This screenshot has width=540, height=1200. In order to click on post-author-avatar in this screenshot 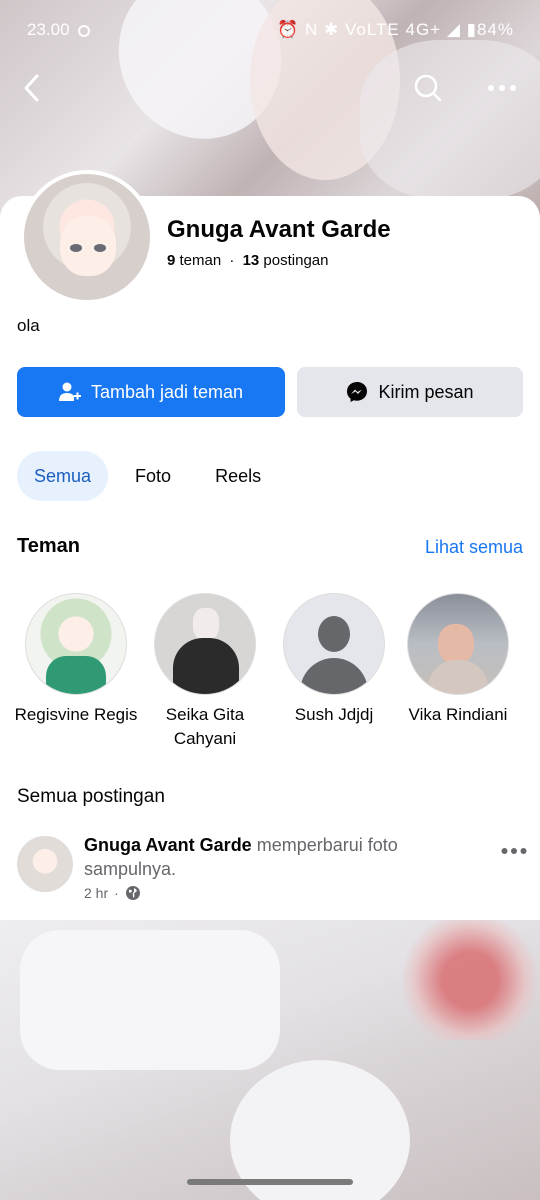, I will do `click(45, 864)`.